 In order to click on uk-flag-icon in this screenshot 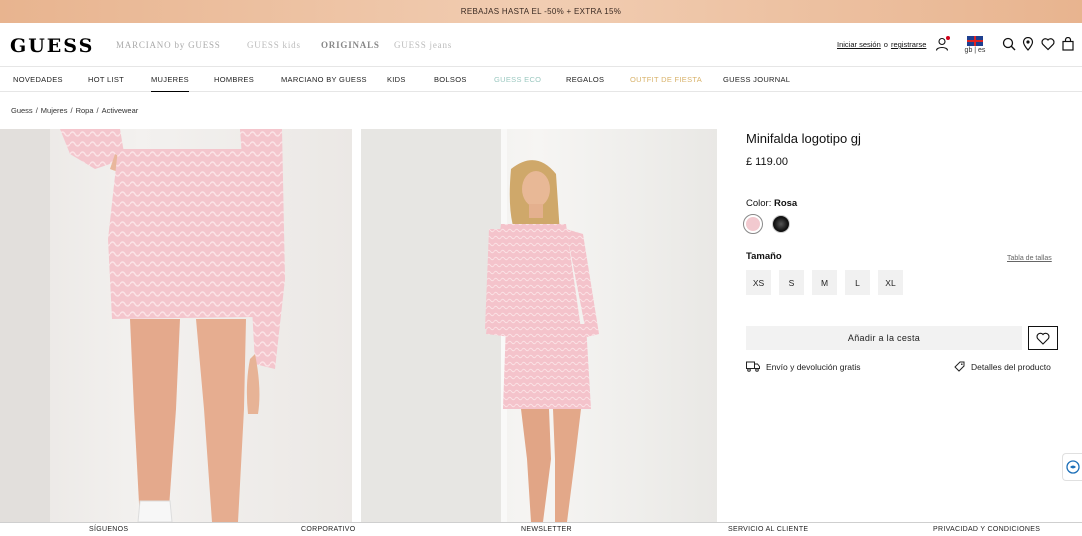, I will do `click(975, 41)`.